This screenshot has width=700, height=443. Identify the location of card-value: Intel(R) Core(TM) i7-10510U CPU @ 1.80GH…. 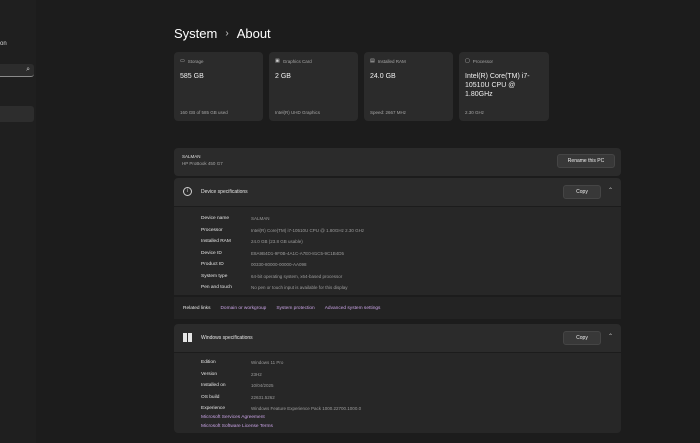
(497, 85).